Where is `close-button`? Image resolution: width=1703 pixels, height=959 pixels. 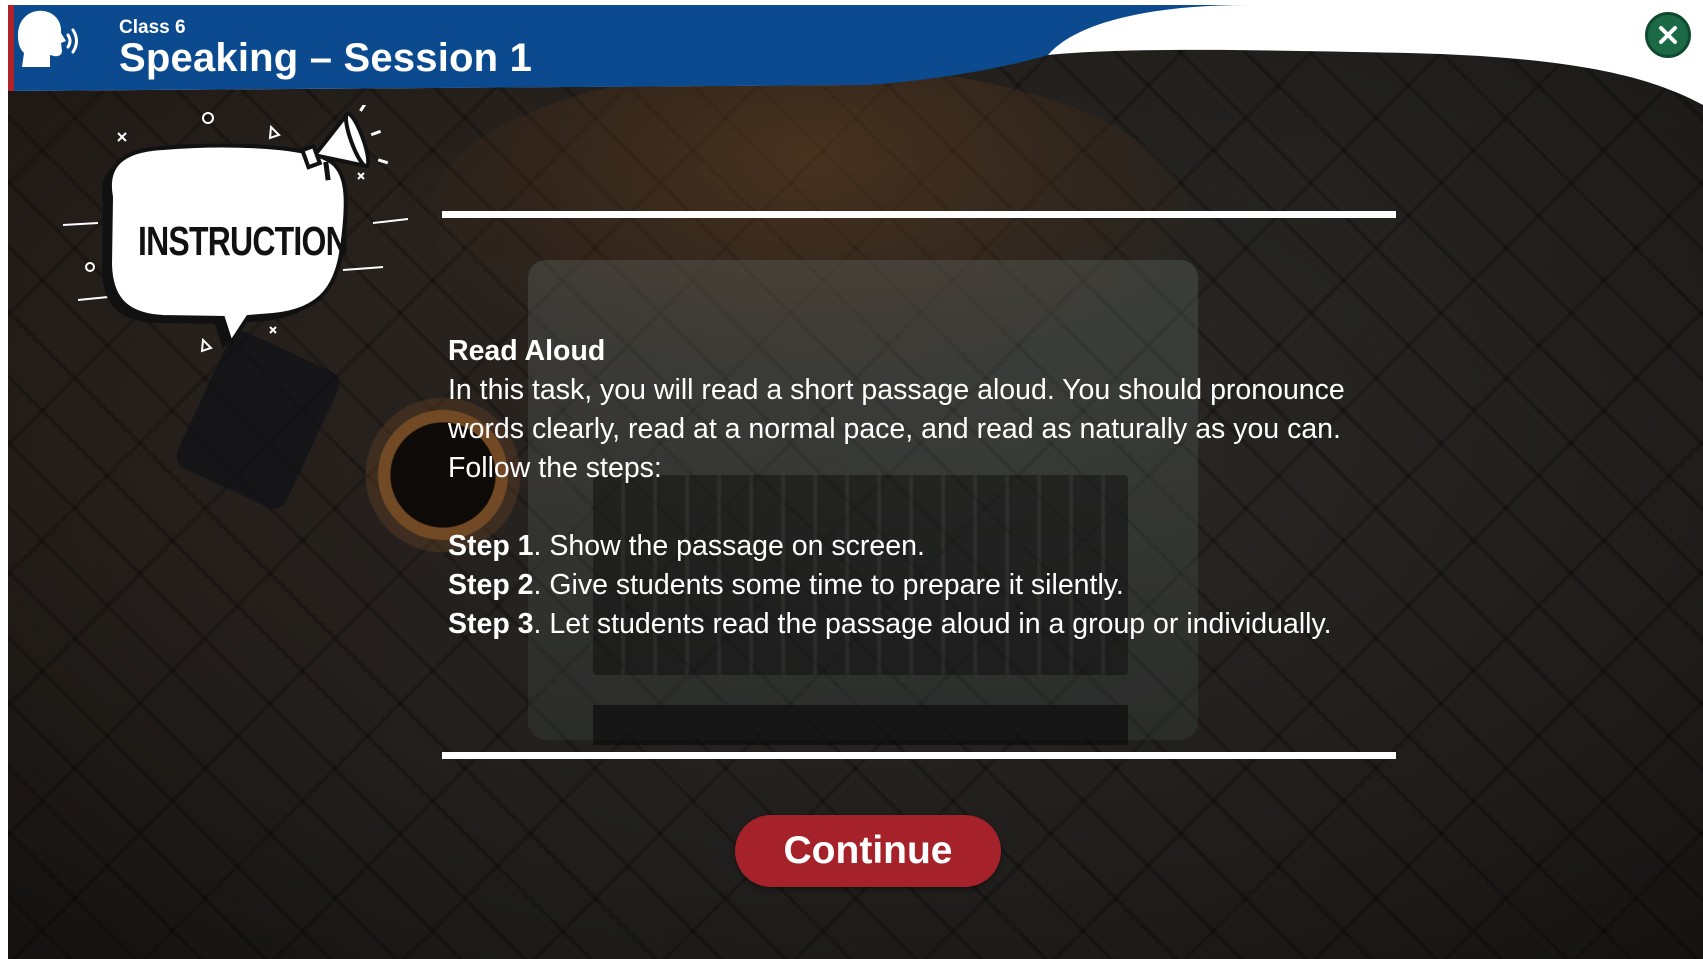 close-button is located at coordinates (1668, 35).